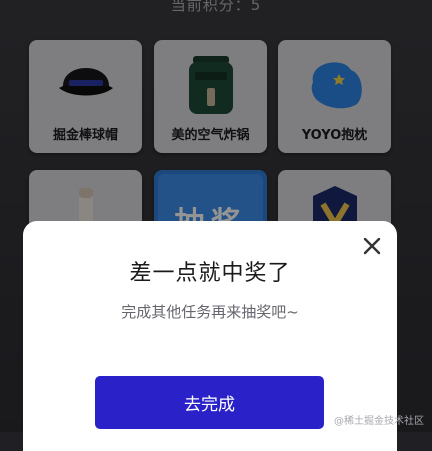 The height and width of the screenshot is (451, 432). What do you see at coordinates (372, 246) in the screenshot?
I see `close-icon` at bounding box center [372, 246].